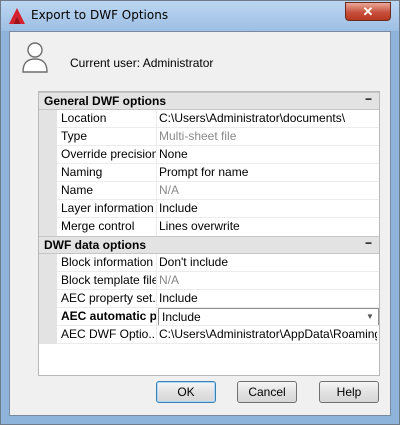 This screenshot has width=400, height=425. What do you see at coordinates (268, 317) in the screenshot?
I see `aec-automatic-dropdown: Include ▼` at bounding box center [268, 317].